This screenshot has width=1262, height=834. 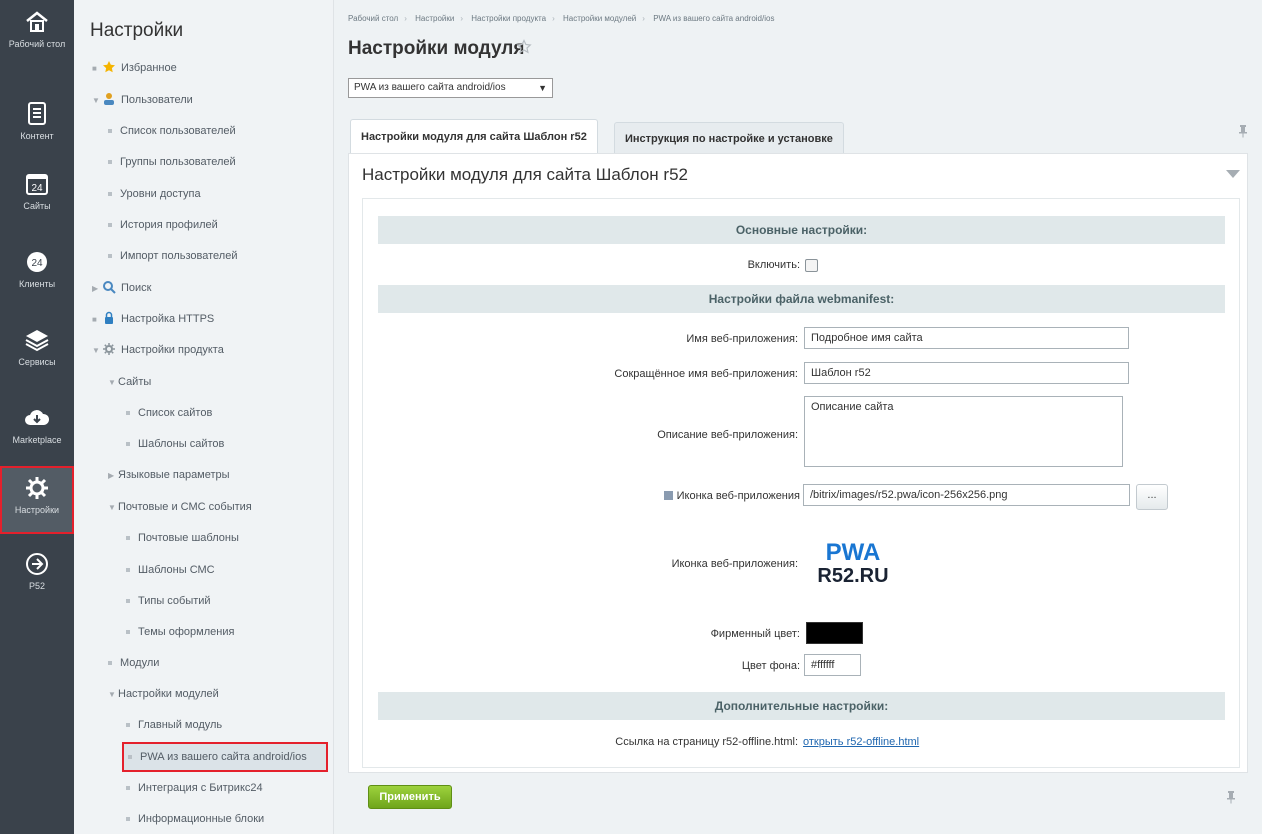 I want to click on menu-item-user-list: Список пользователей, so click(x=172, y=131).